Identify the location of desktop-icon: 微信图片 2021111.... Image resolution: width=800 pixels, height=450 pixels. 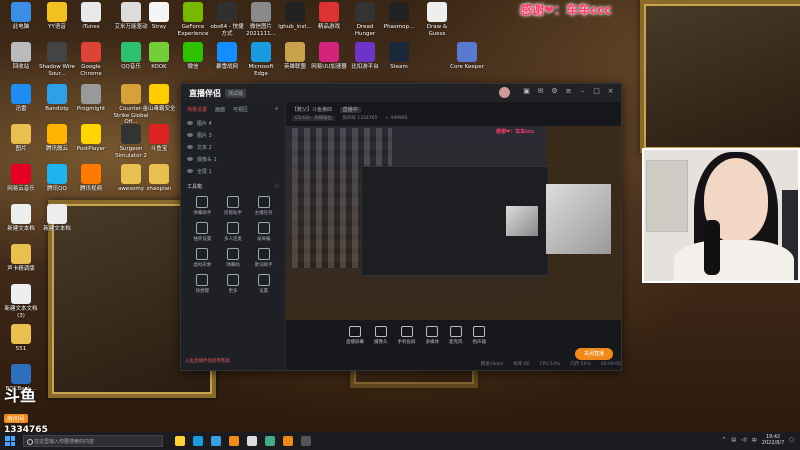
(261, 19).